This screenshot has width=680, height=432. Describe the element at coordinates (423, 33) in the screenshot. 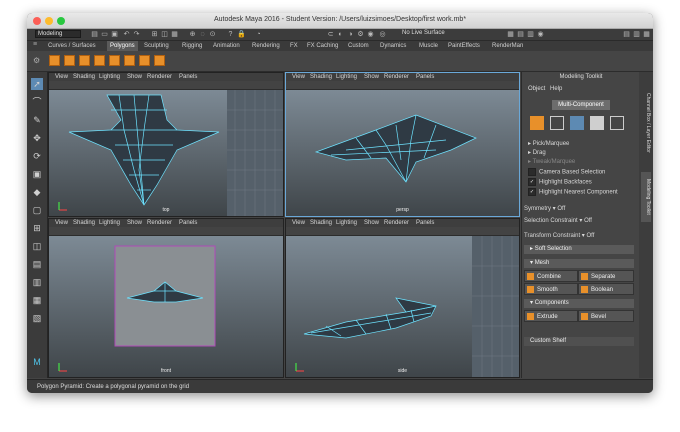

I see `live-surface-label: No Live Surface` at that location.